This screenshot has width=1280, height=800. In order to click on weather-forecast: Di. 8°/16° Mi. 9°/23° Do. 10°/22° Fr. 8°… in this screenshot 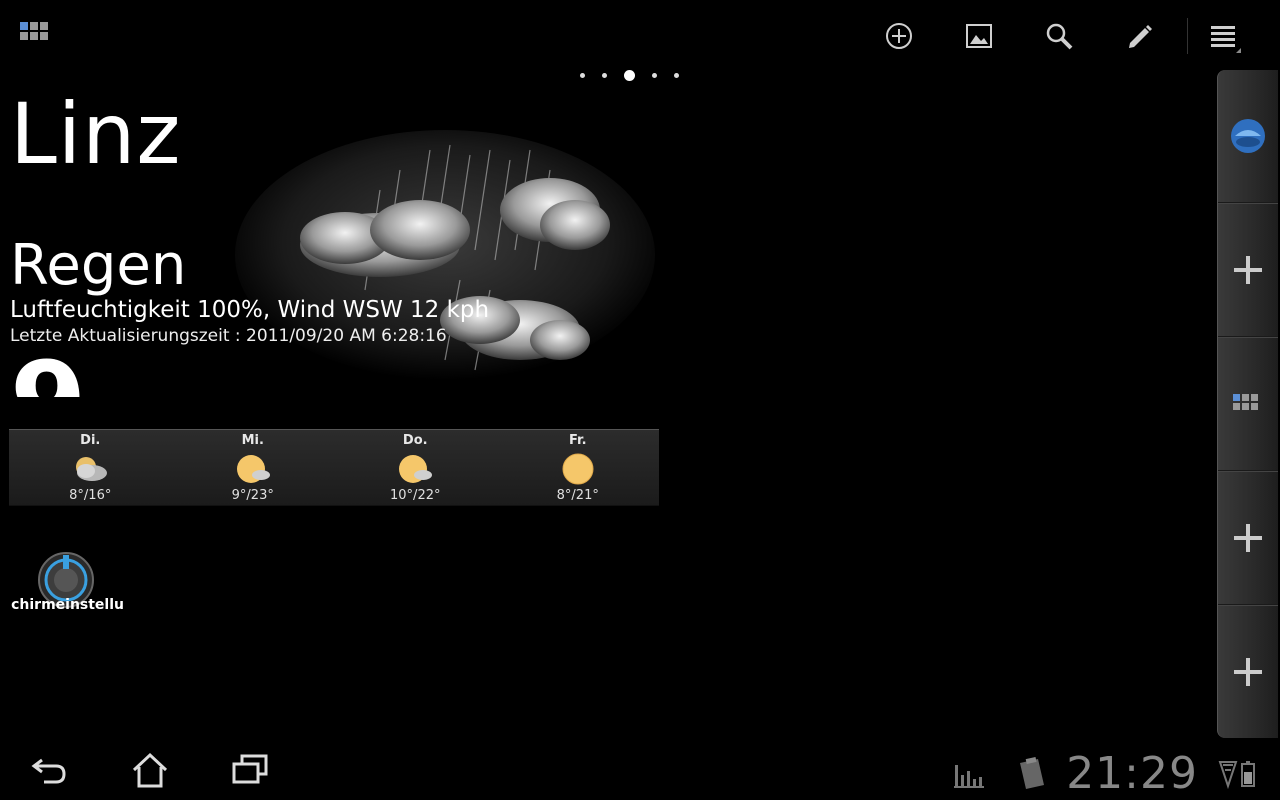, I will do `click(334, 467)`.